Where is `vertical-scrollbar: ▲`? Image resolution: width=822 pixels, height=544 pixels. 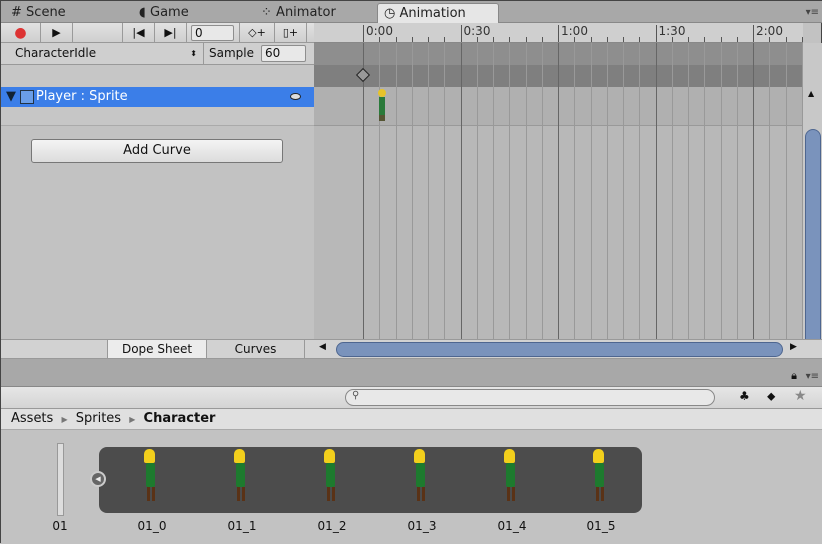 vertical-scrollbar: ▲ is located at coordinates (812, 201).